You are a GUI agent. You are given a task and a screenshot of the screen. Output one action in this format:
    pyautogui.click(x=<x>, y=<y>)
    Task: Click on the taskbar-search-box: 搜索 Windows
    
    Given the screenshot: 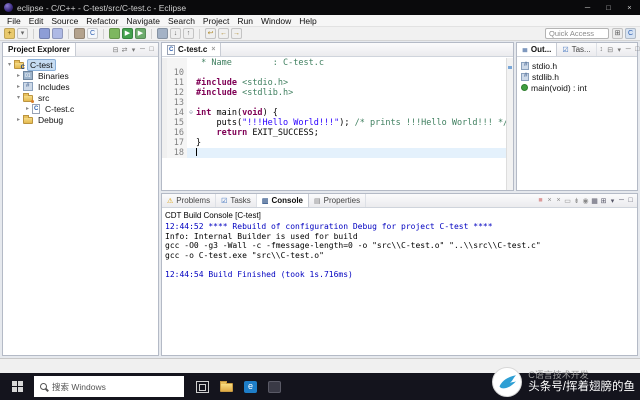 What is the action you would take?
    pyautogui.click(x=109, y=386)
    